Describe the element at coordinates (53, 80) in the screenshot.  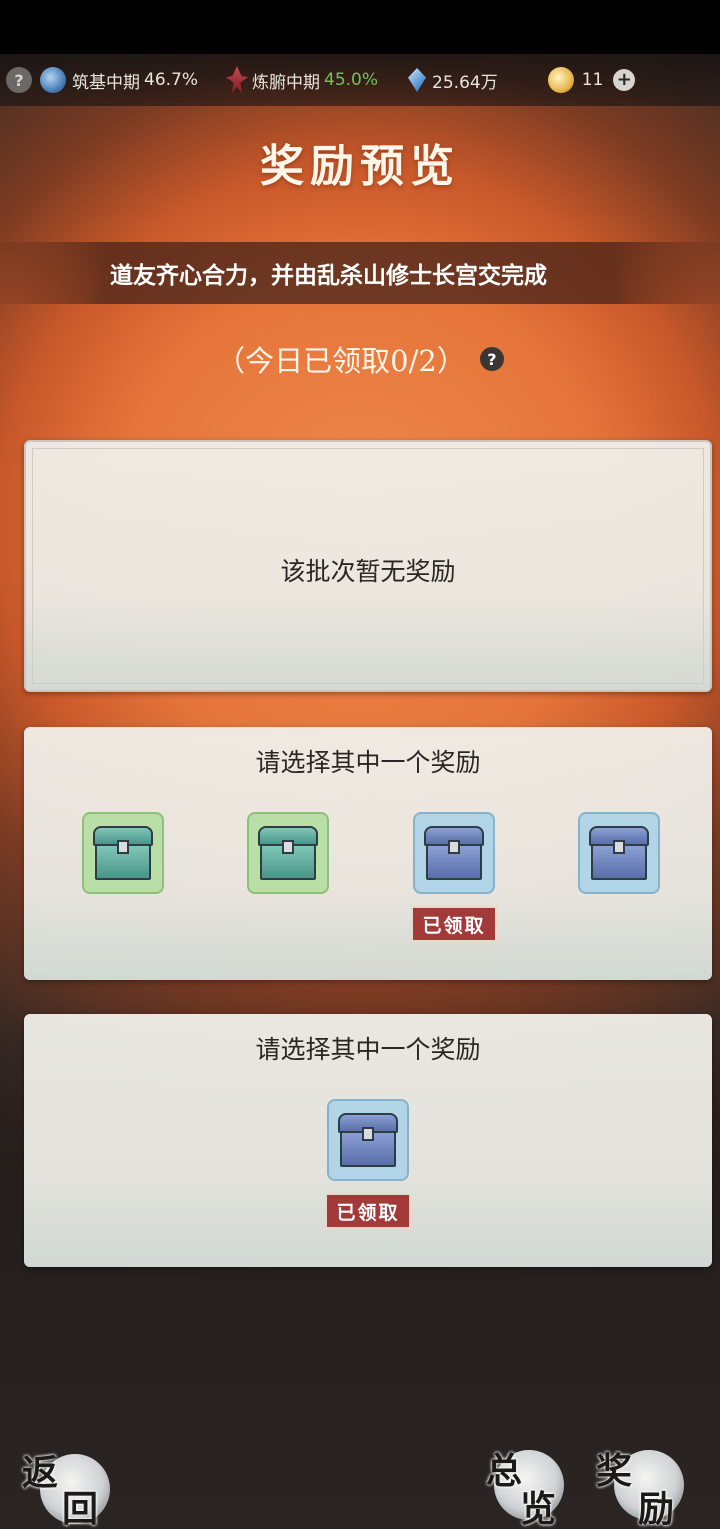
I see `realm-orb-icon` at that location.